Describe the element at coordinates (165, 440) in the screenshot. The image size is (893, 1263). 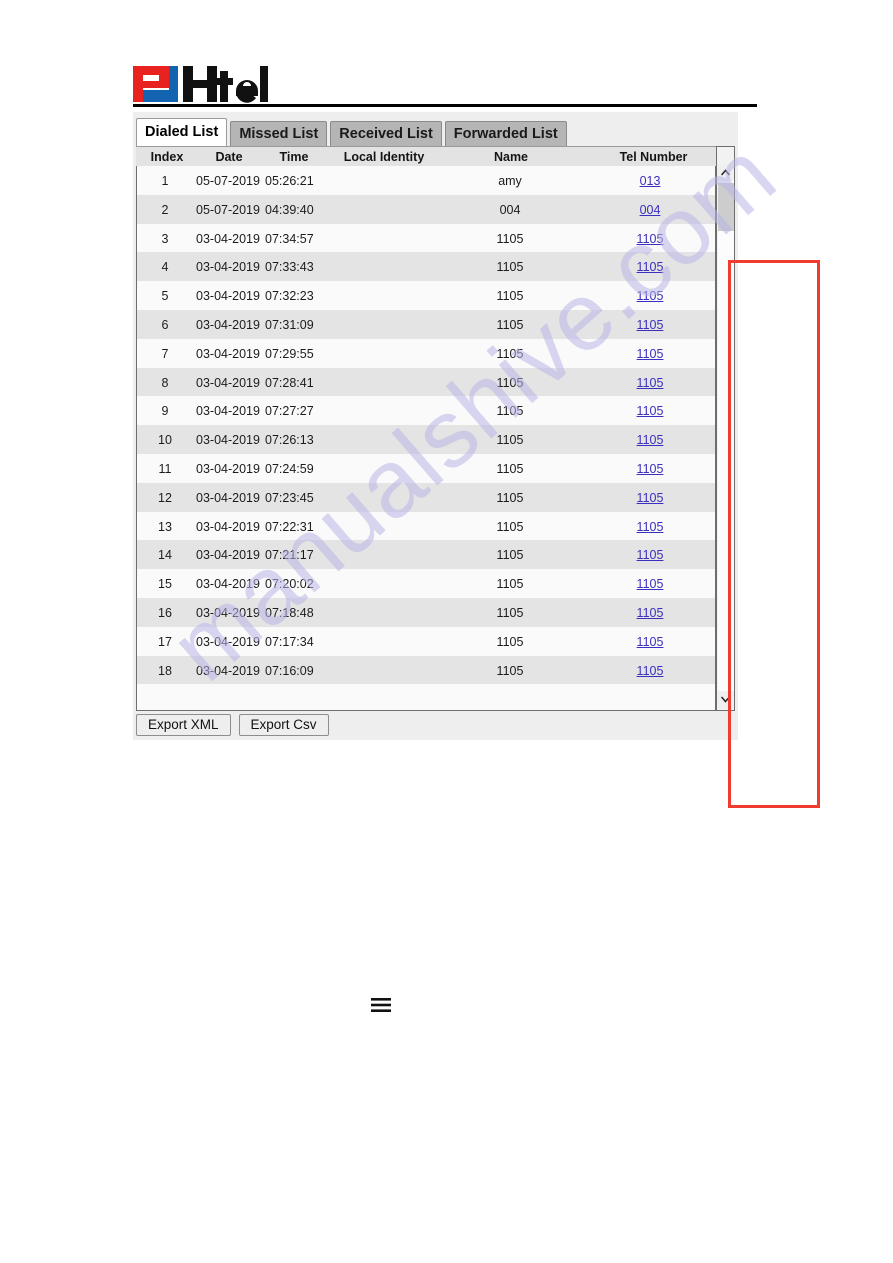
I see `cell-index: 10` at that location.